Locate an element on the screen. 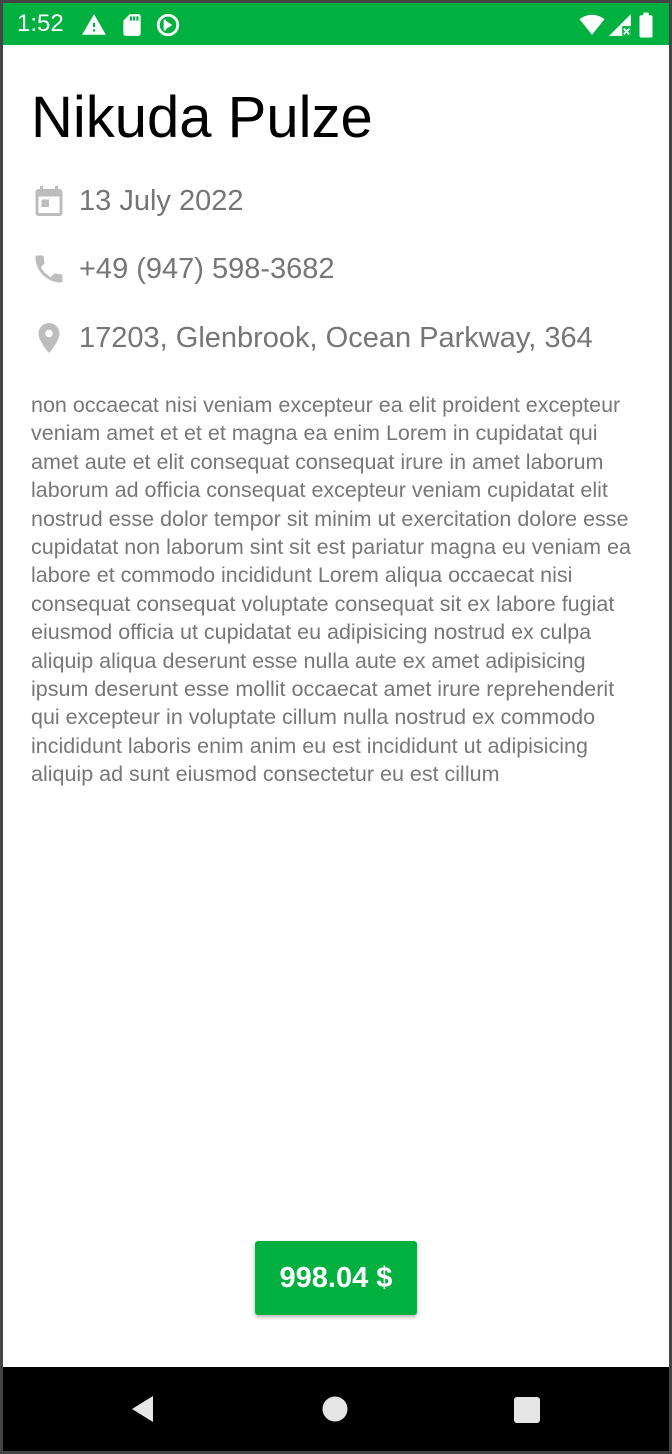 The image size is (672, 1454). cellular-signal-icon is located at coordinates (620, 25).